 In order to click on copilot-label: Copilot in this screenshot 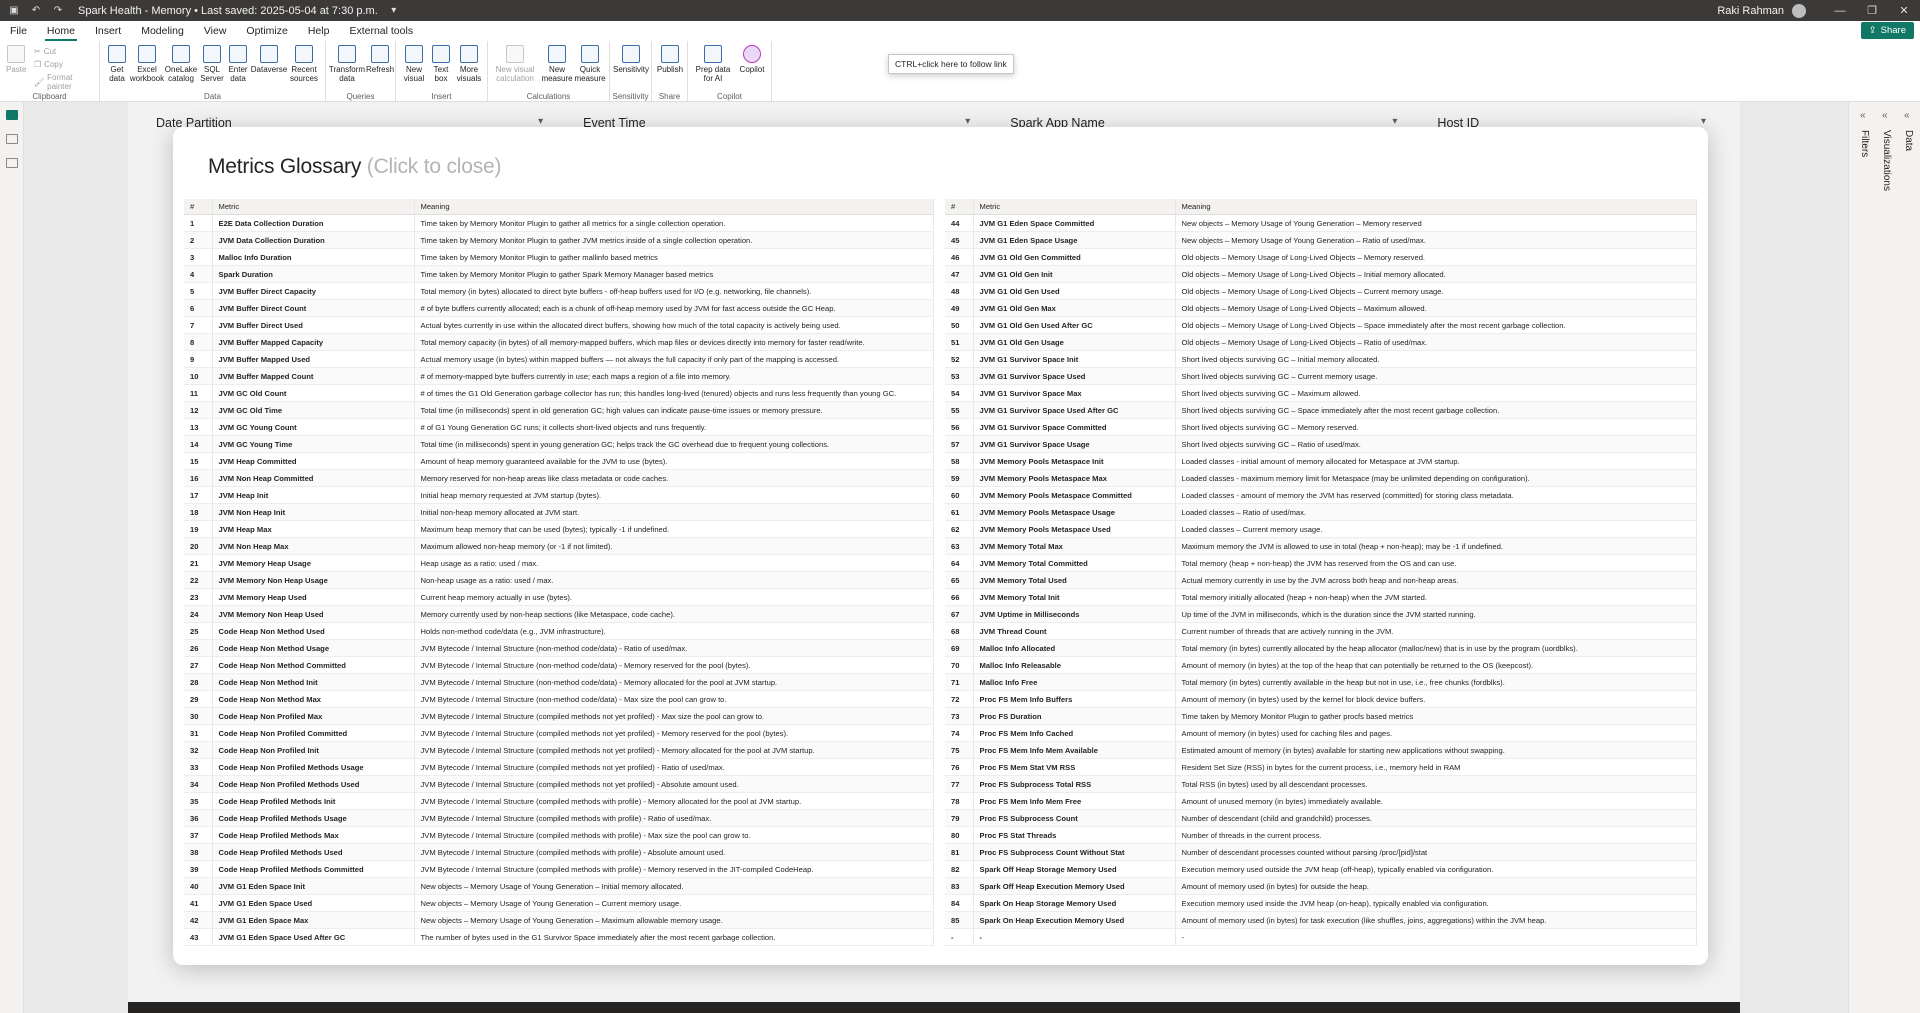, I will do `click(752, 69)`.